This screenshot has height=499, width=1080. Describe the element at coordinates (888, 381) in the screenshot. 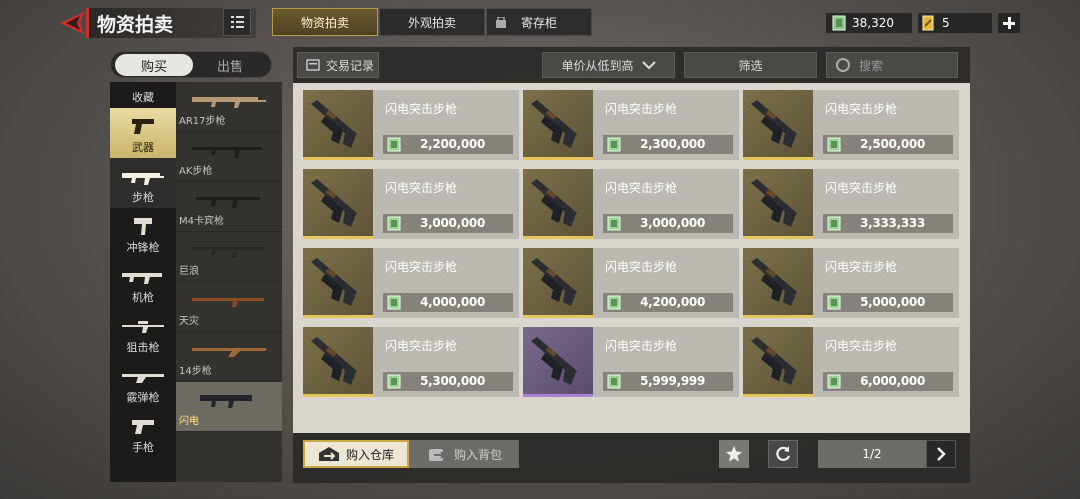

I see `item-price-bar: 6,000,000` at that location.